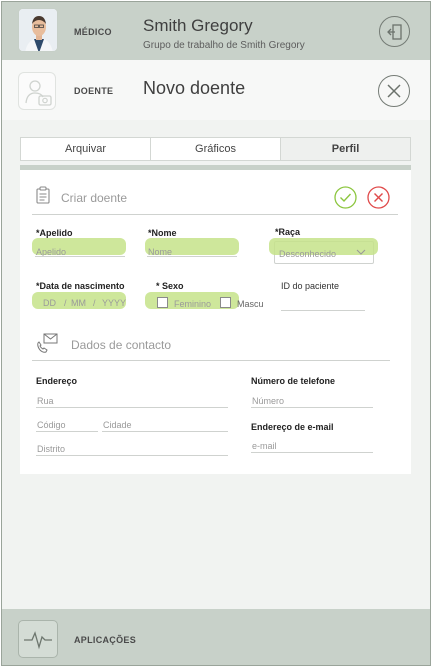 The height and width of the screenshot is (667, 432). Describe the element at coordinates (378, 197) in the screenshot. I see `cancel-button` at that location.